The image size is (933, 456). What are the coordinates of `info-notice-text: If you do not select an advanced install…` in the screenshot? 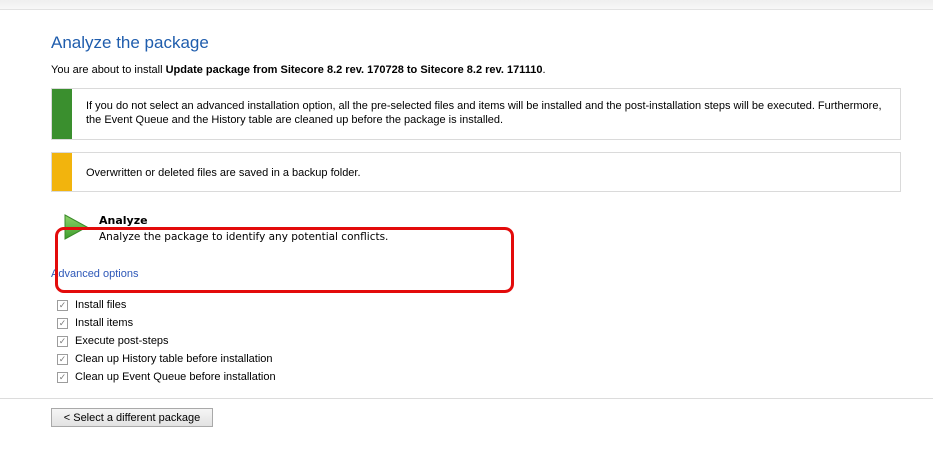 It's located at (484, 113).